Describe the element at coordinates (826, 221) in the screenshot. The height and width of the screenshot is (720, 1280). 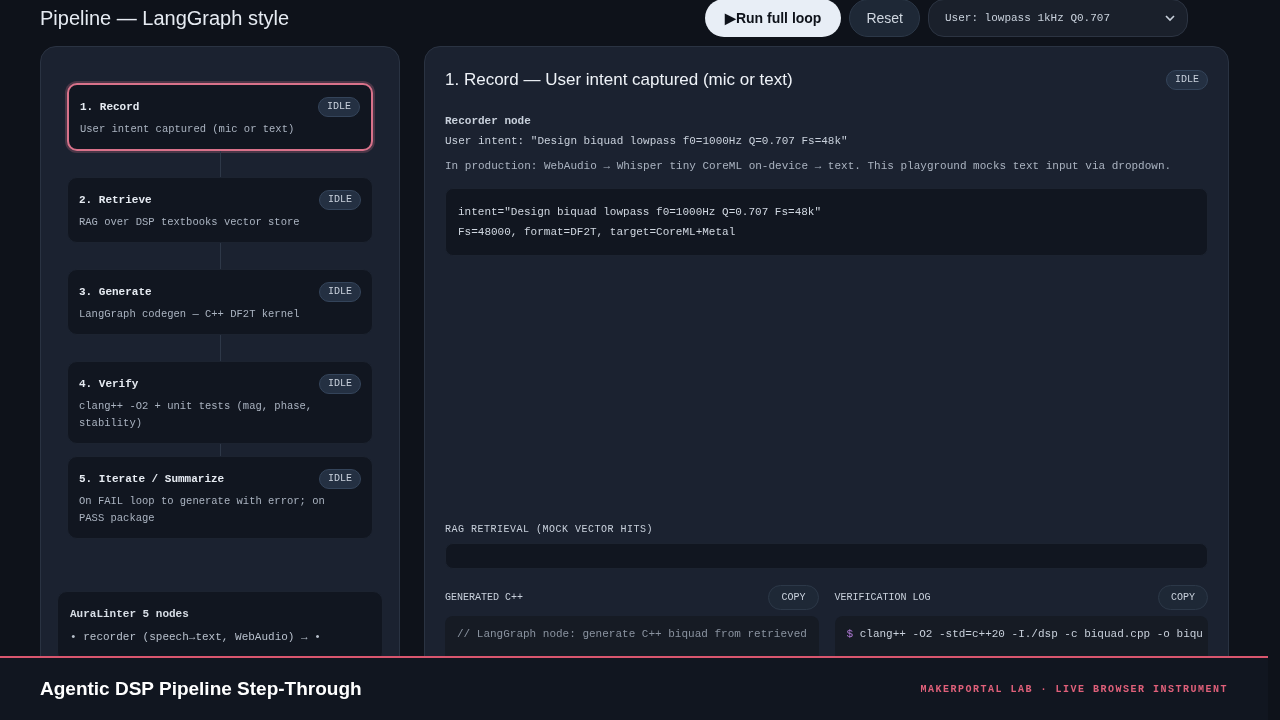
I see `intent-code-block: intent="Design biquad lowpass f0=1000Hz Q=0.707 Fs=48k" Fs=48000, format=DF2T, target=CoreML+Metal` at that location.